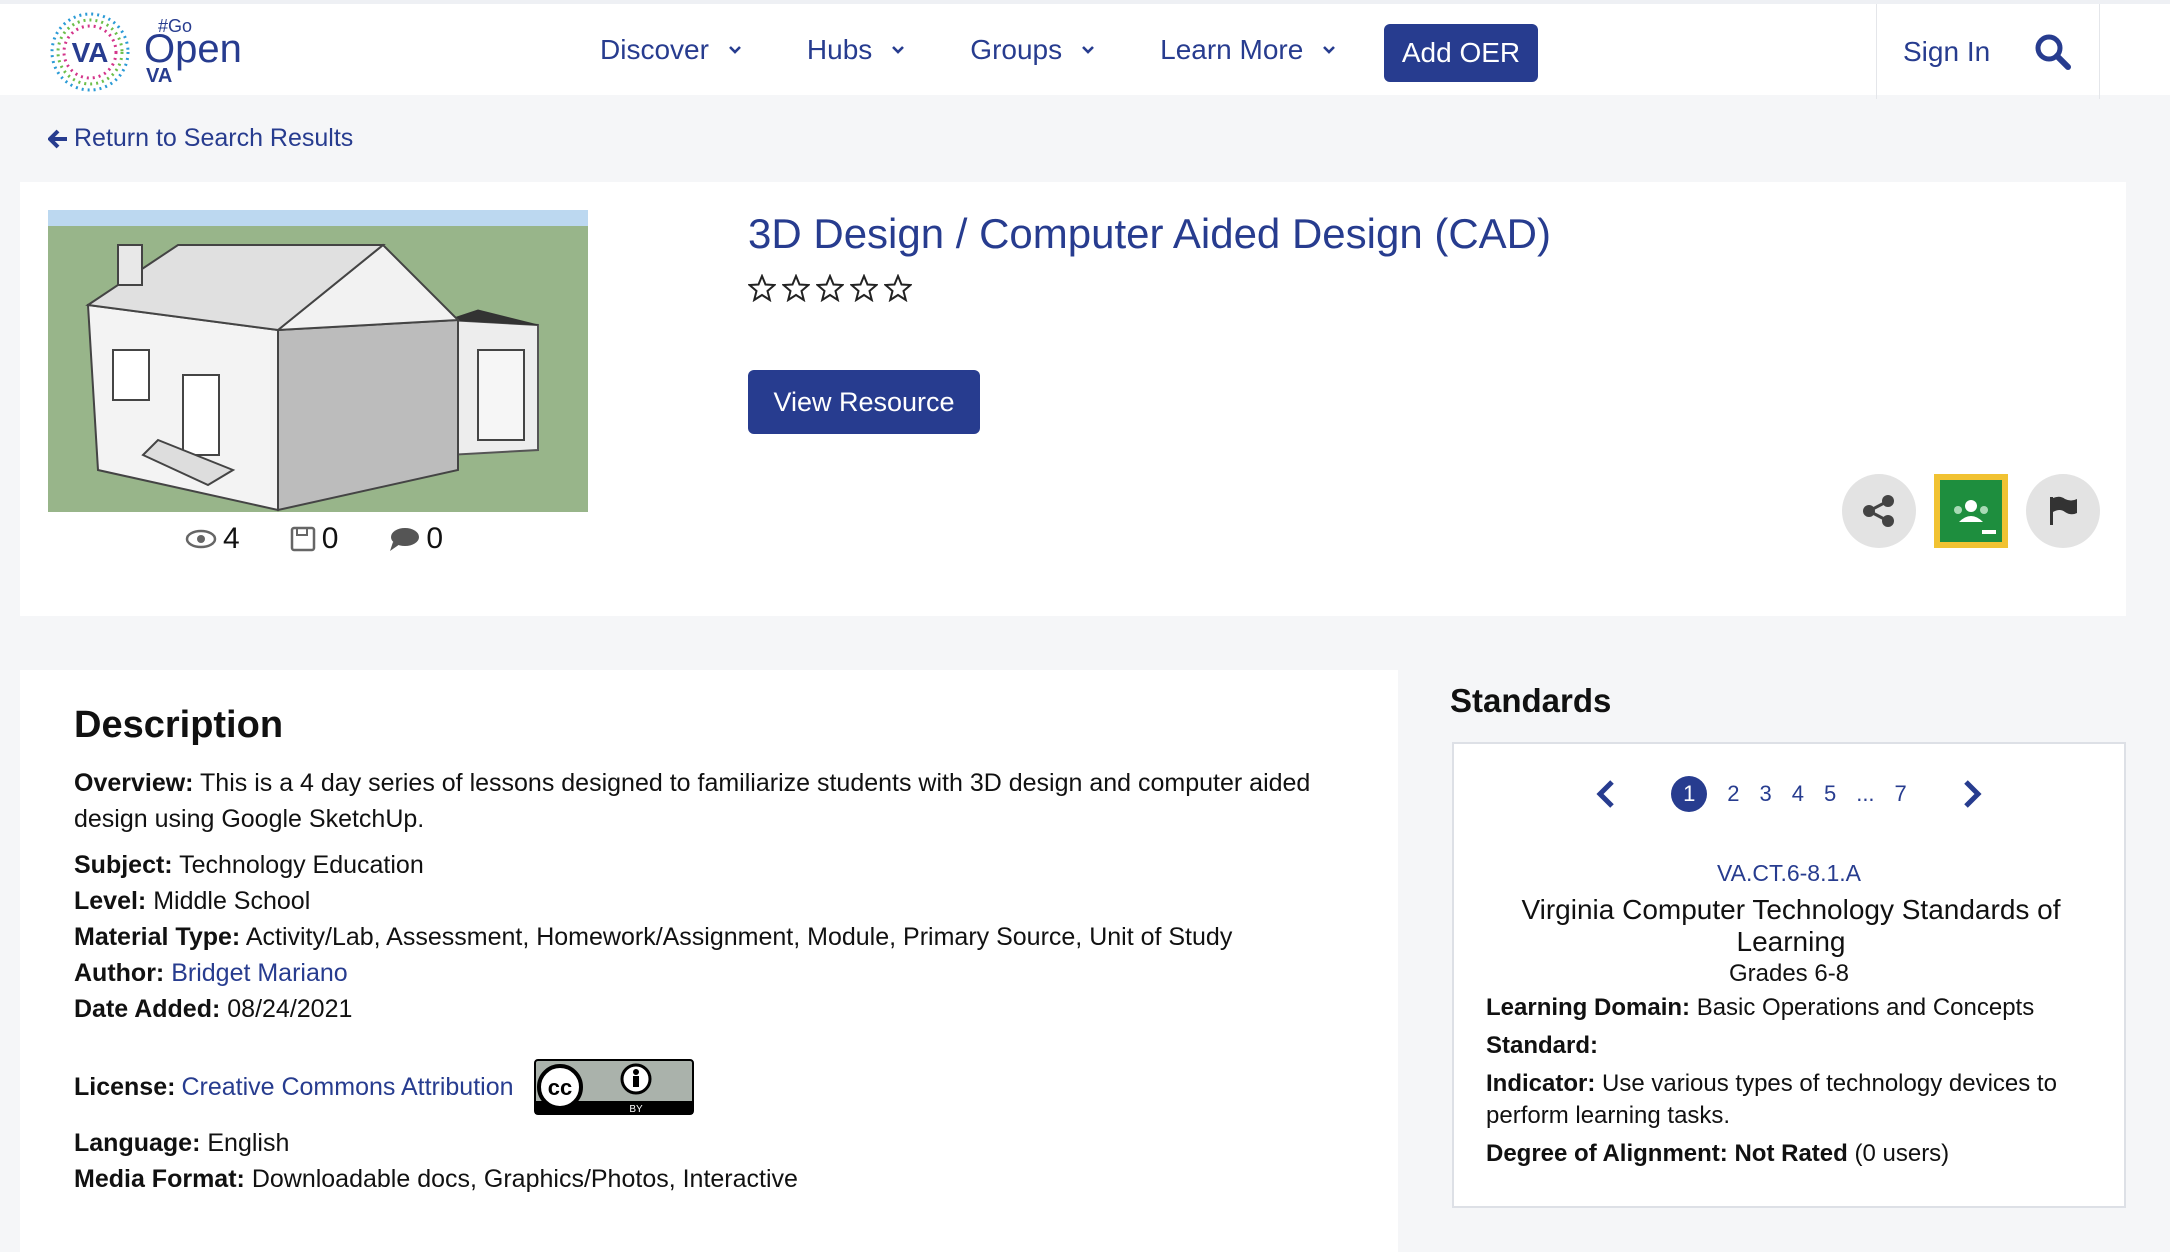 The image size is (2170, 1252). What do you see at coordinates (1541, 1083) in the screenshot?
I see `indicator-label: Indicator:` at bounding box center [1541, 1083].